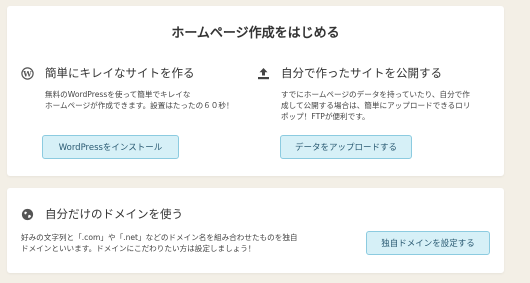 The width and height of the screenshot is (530, 283). Describe the element at coordinates (263, 73) in the screenshot. I see `upload-icon` at that location.